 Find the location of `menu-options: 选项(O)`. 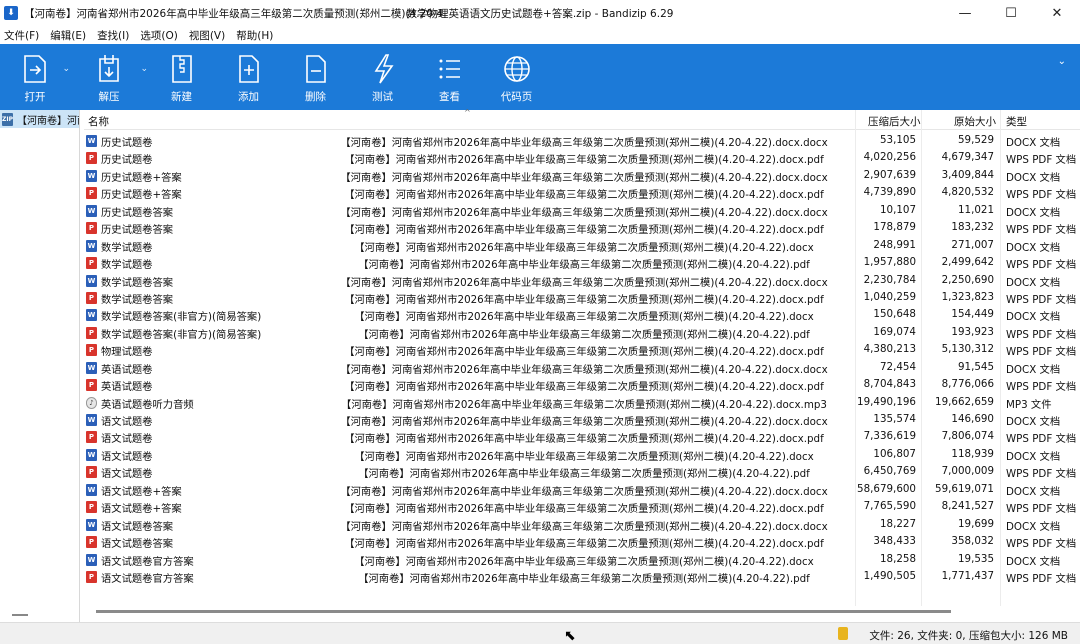

menu-options: 选项(O) is located at coordinates (158, 35).